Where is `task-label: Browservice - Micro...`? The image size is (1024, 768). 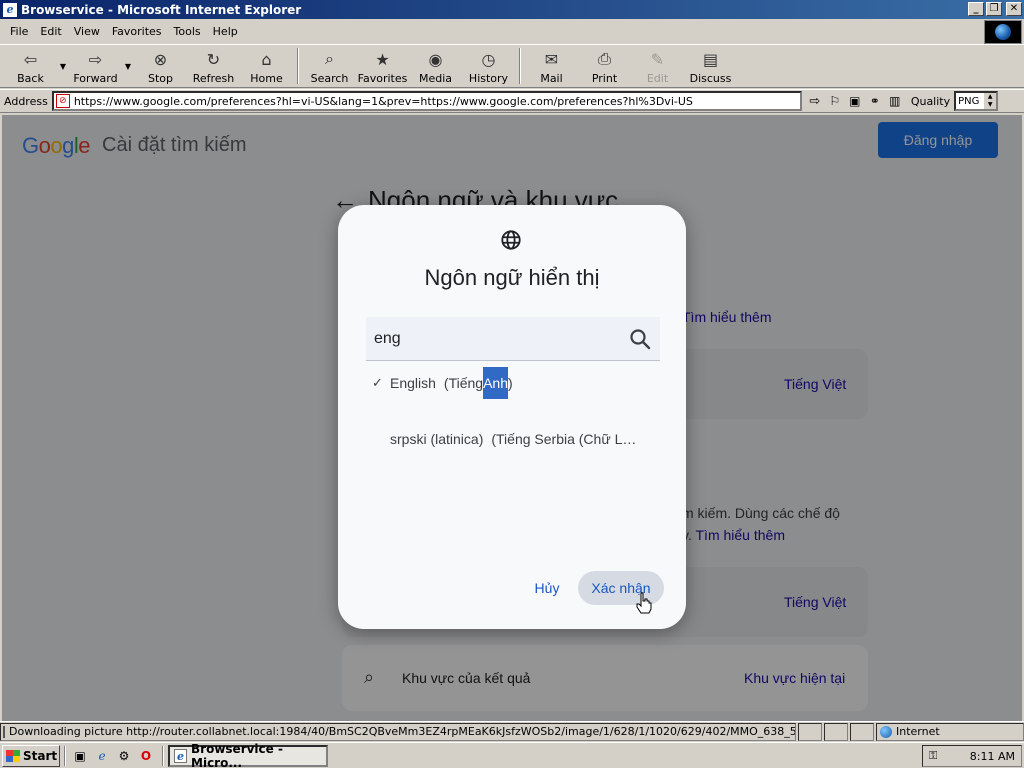
task-label: Browservice - Micro... is located at coordinates (237, 754).